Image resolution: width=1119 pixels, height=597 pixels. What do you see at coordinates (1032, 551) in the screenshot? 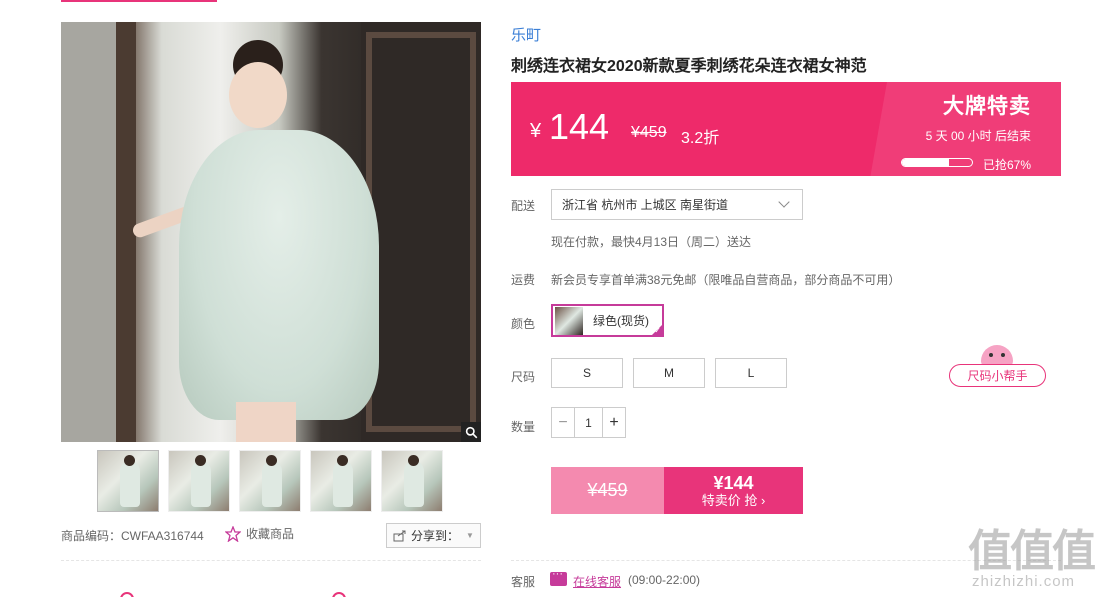
I see `watermark-logo: 值值值` at bounding box center [1032, 551].